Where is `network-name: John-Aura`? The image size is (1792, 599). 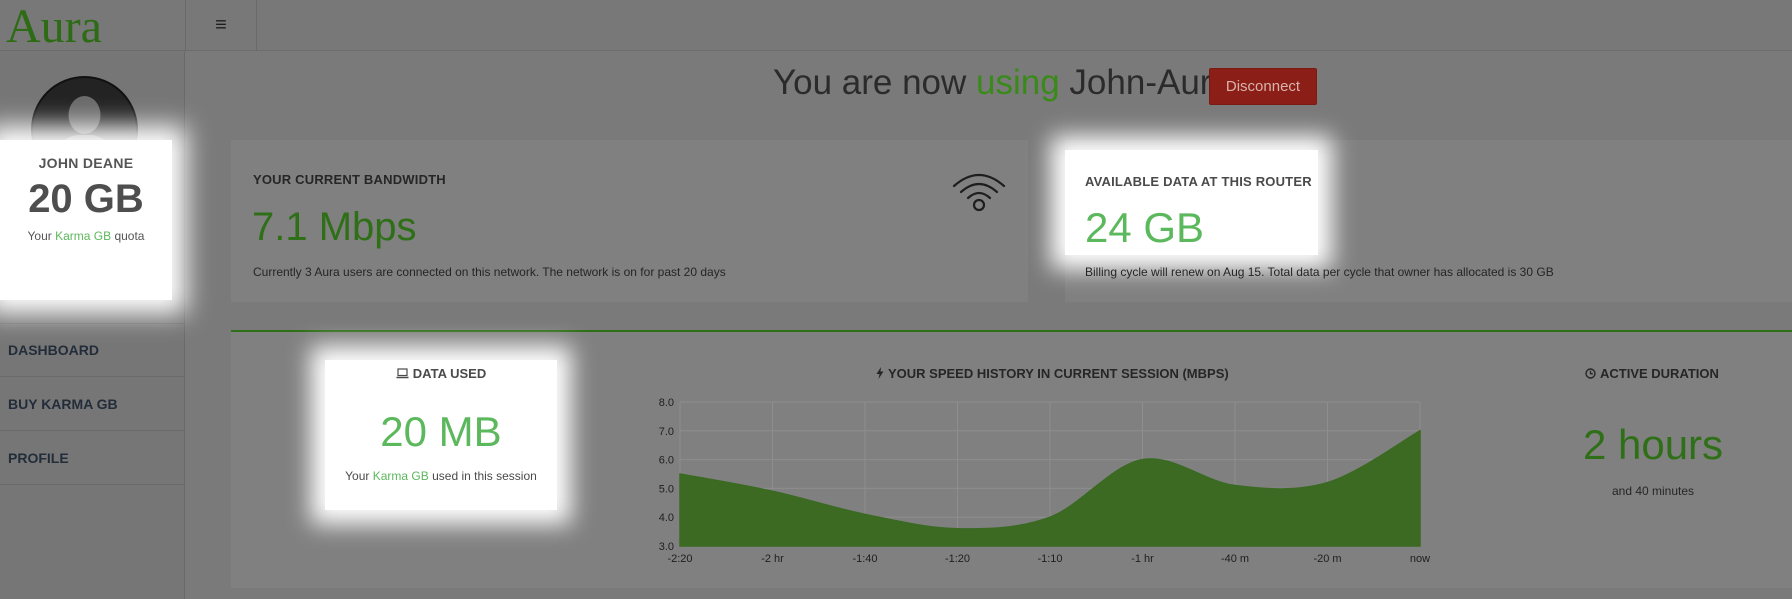 network-name: John-Aura is located at coordinates (1145, 82).